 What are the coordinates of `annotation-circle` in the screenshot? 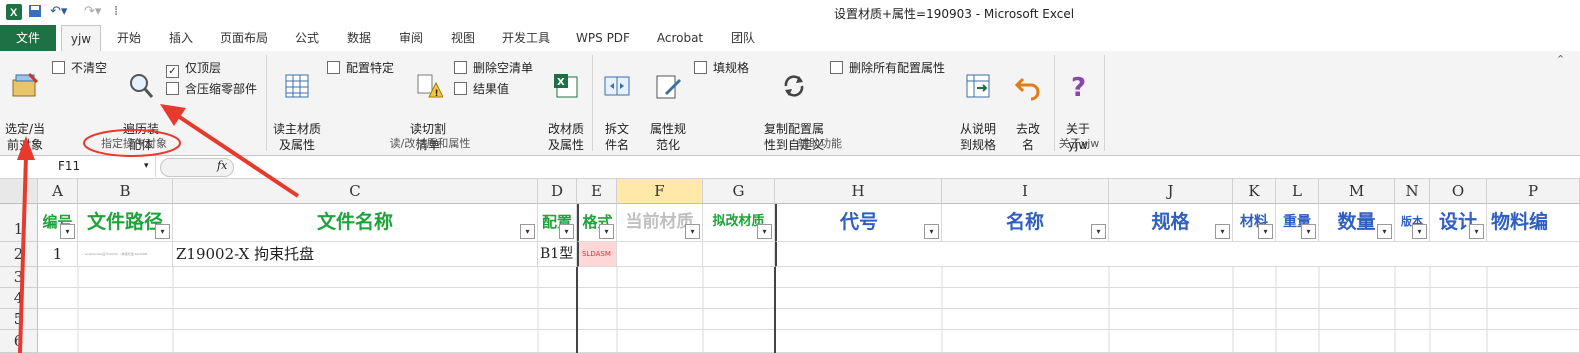 It's located at (132, 143).